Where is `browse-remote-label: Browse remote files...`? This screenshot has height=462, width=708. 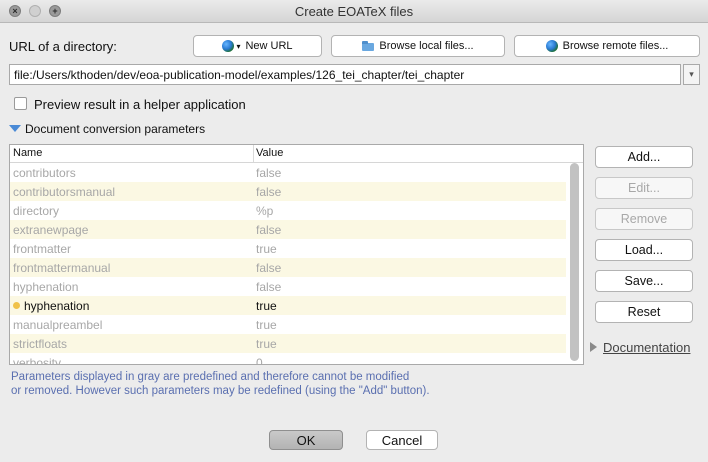 browse-remote-label: Browse remote files... is located at coordinates (615, 46).